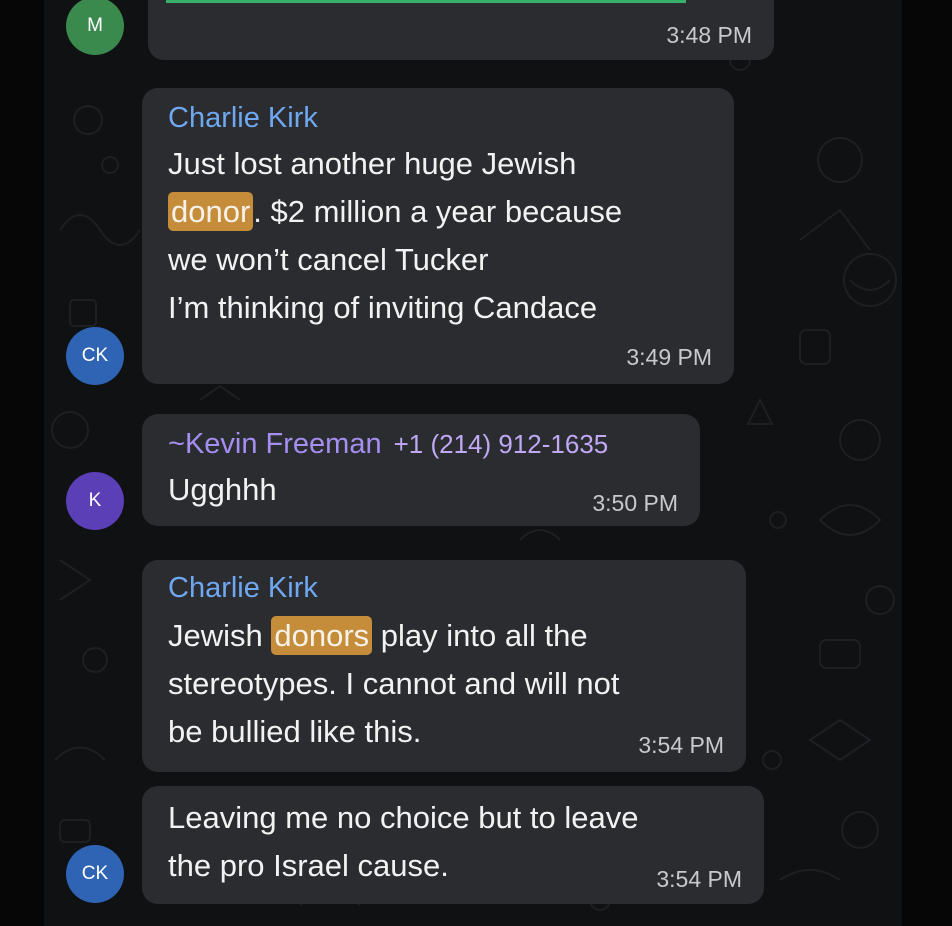  I want to click on sender-name: Kevin Freeman, so click(283, 444).